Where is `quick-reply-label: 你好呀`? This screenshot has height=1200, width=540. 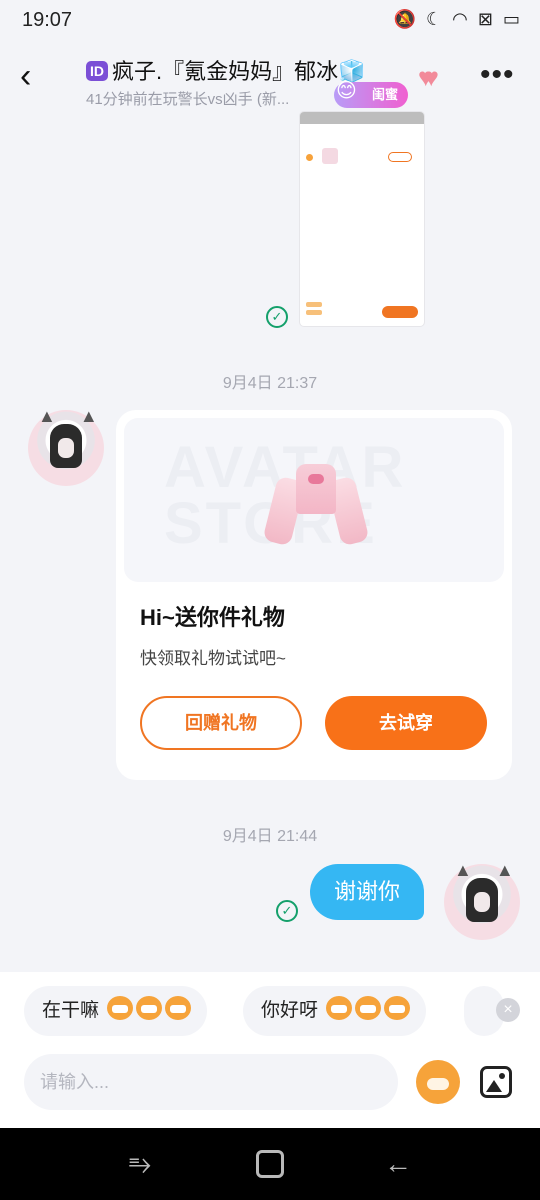
quick-reply-label: 你好呀 is located at coordinates (290, 1010).